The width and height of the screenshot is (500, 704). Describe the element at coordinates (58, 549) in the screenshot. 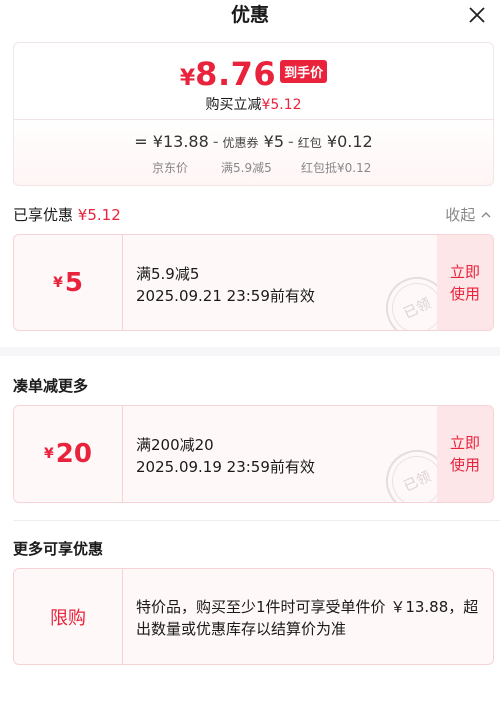

I see `section-title-more-offers: 更多可享优惠` at that location.